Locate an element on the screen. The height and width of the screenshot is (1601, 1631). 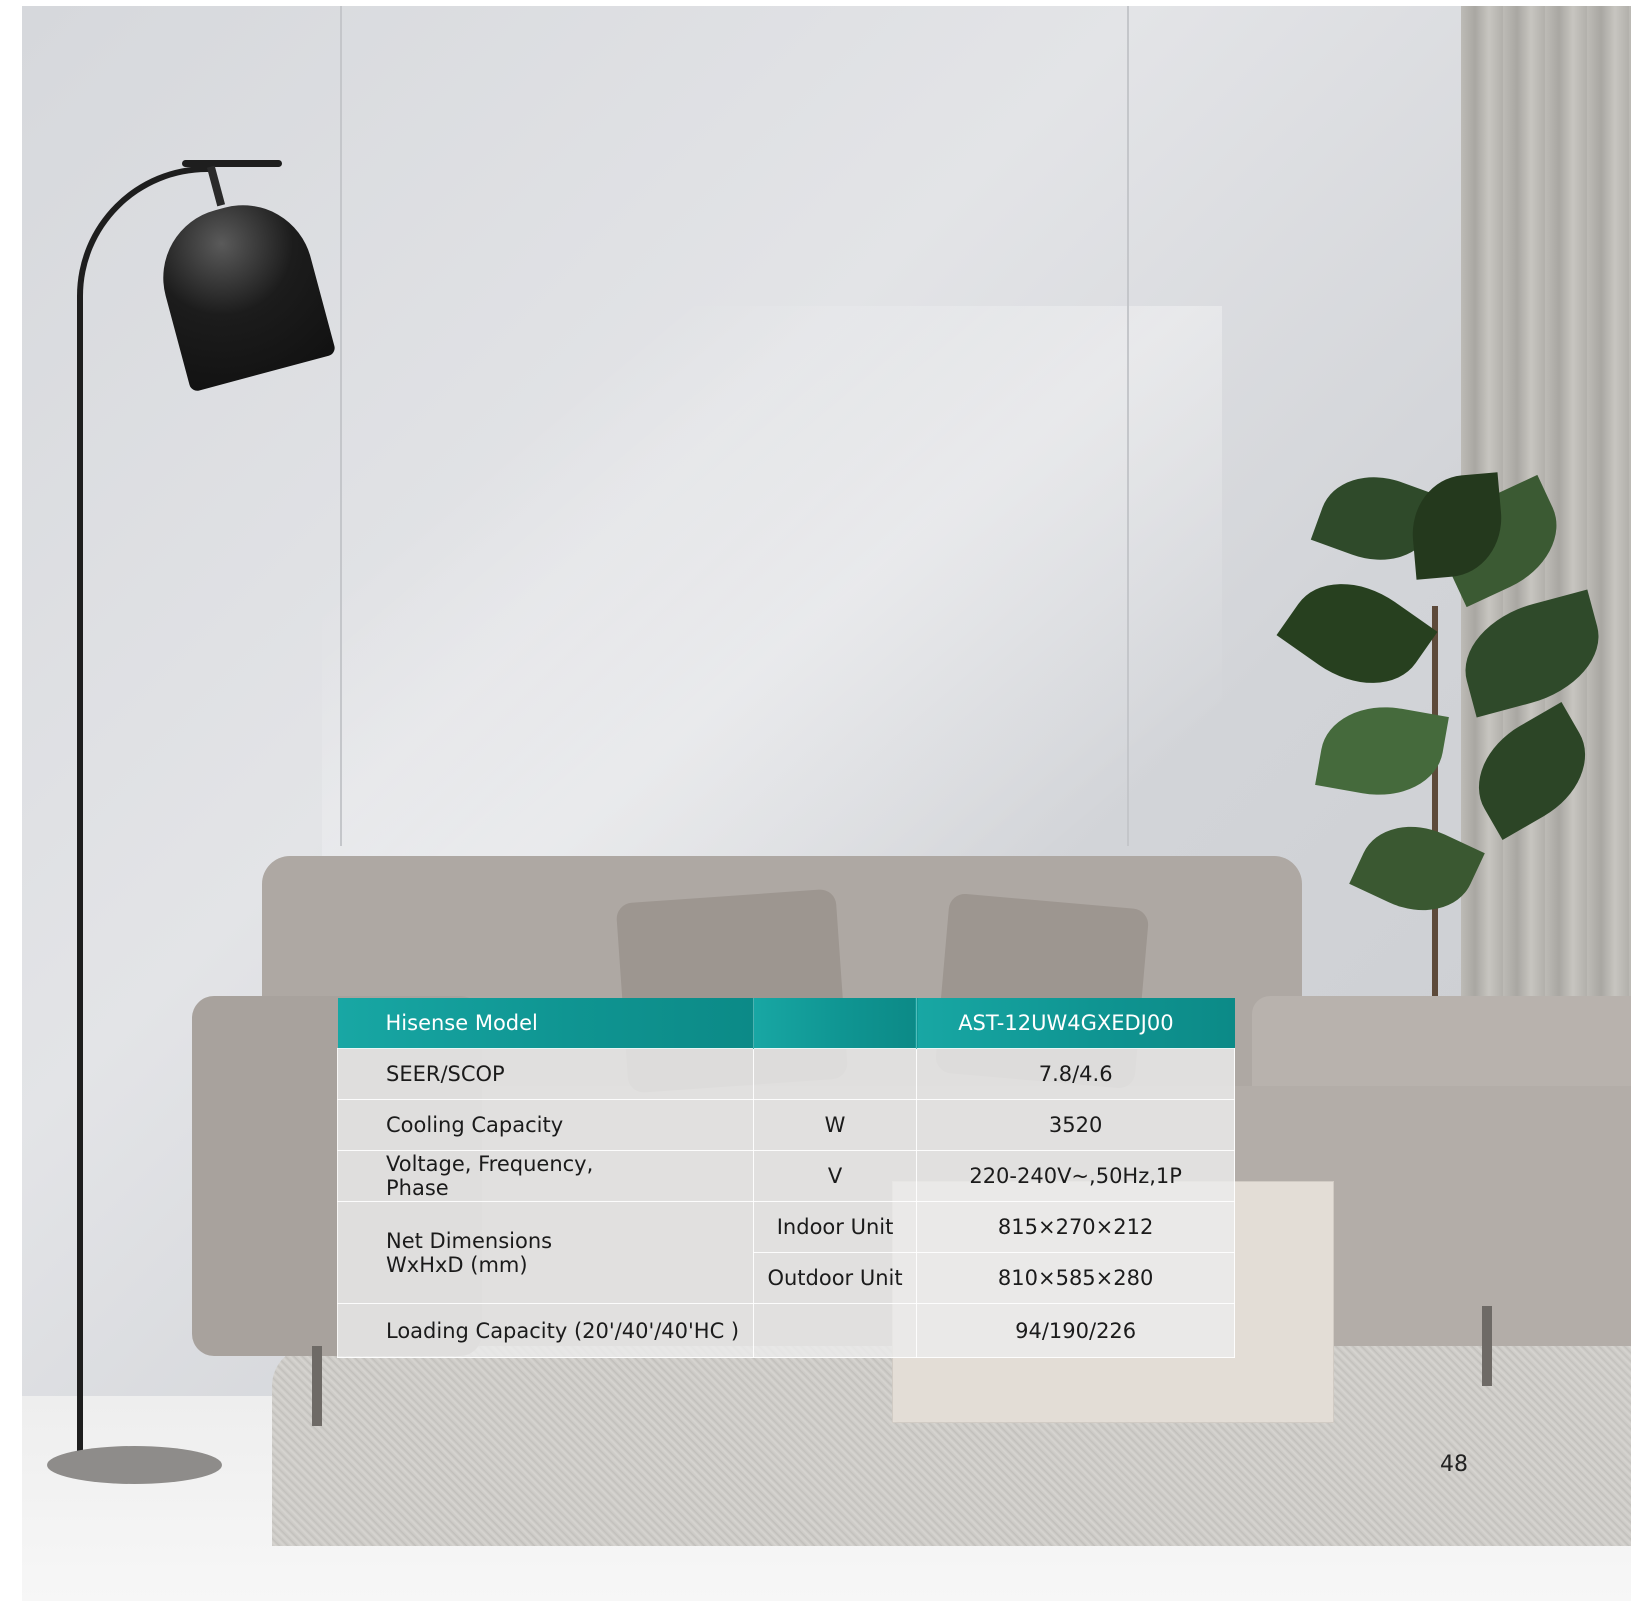
spec-label: Cooling Capacity is located at coordinates (545, 1125).